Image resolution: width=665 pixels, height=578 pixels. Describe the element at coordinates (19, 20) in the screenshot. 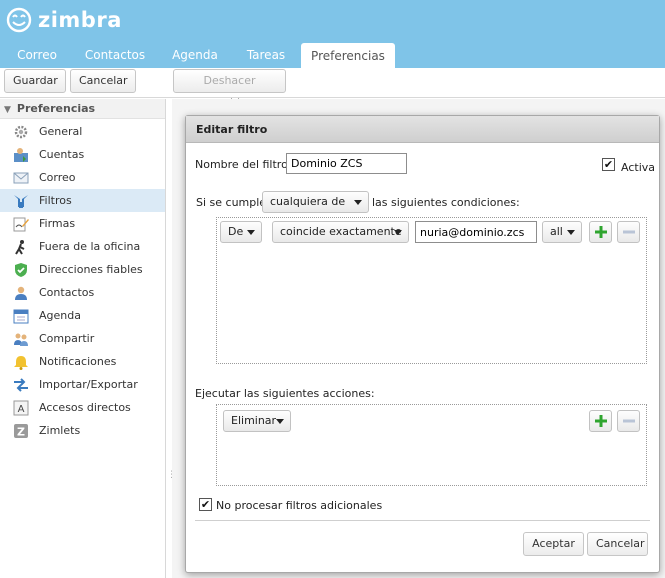

I see `zimbra-logo-icon` at that location.